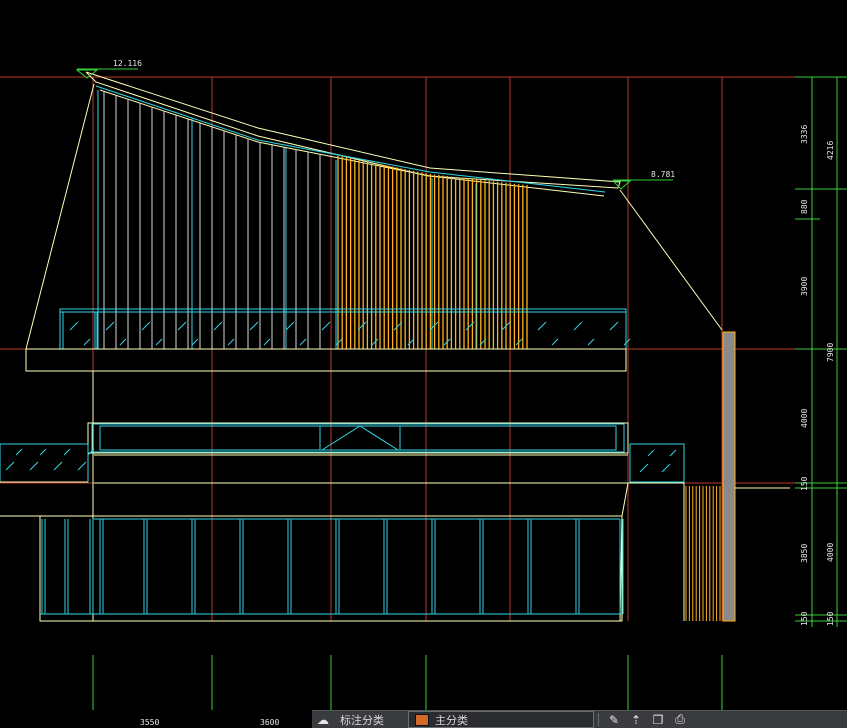 This screenshot has width=847, height=728. Describe the element at coordinates (830, 150) in the screenshot. I see `dim-4216: 4216` at that location.